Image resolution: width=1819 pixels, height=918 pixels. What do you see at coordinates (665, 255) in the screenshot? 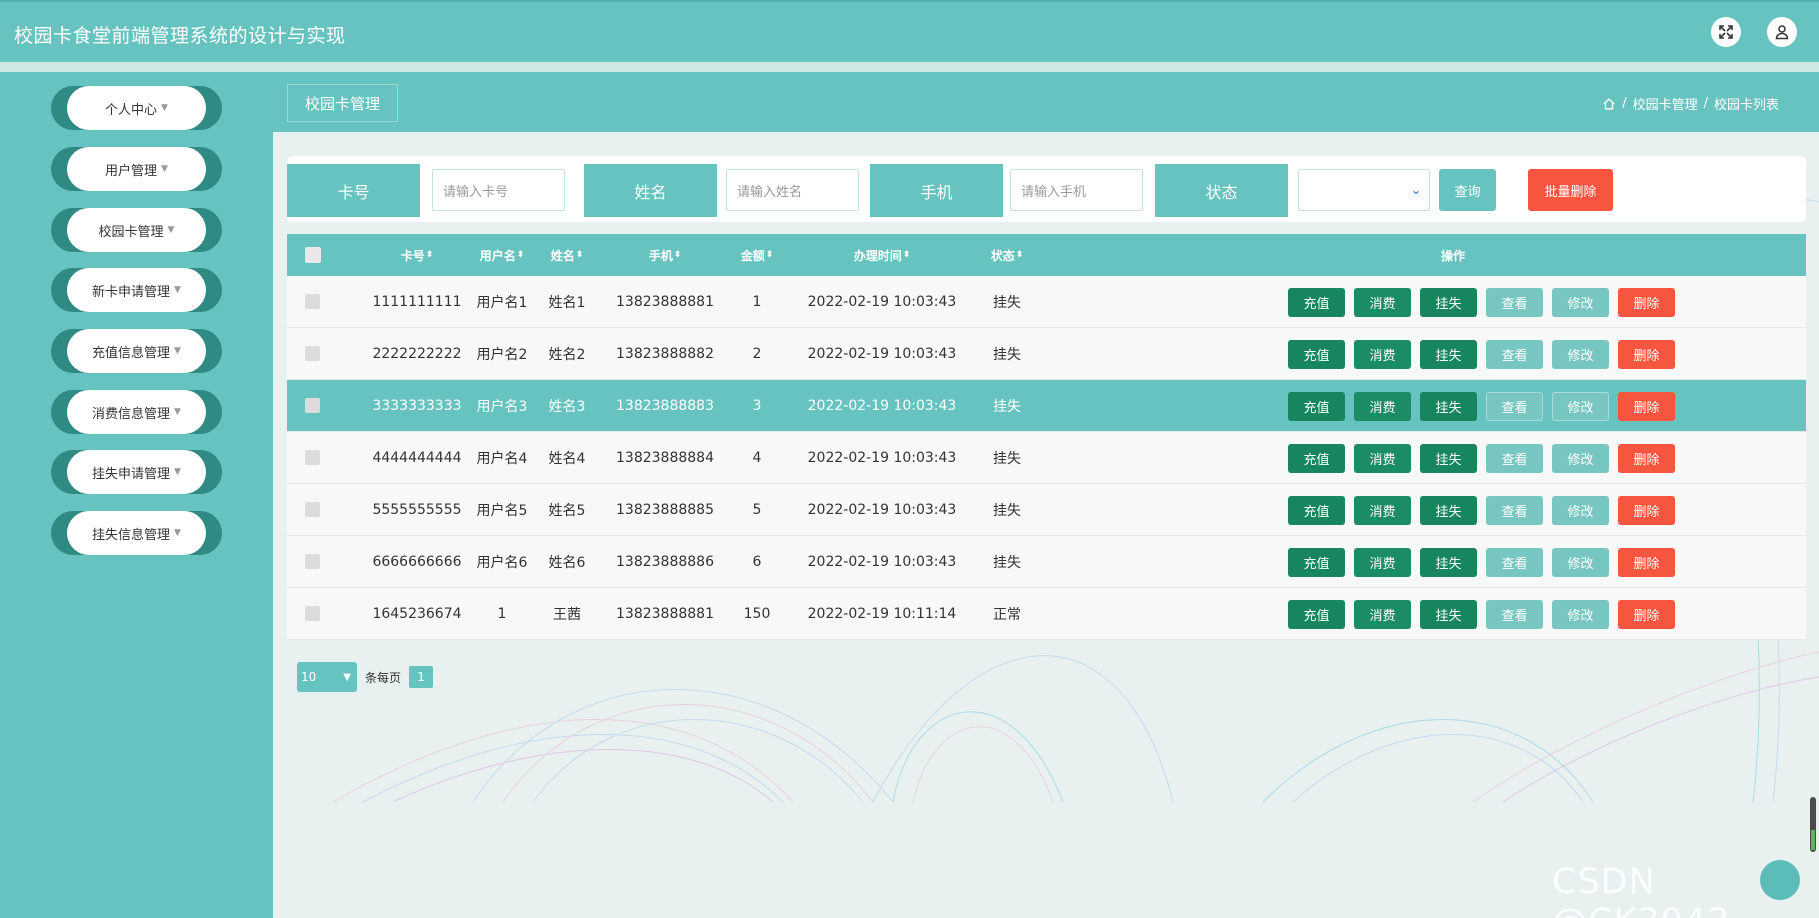
I see `col-phone: 手机 ⬍` at bounding box center [665, 255].